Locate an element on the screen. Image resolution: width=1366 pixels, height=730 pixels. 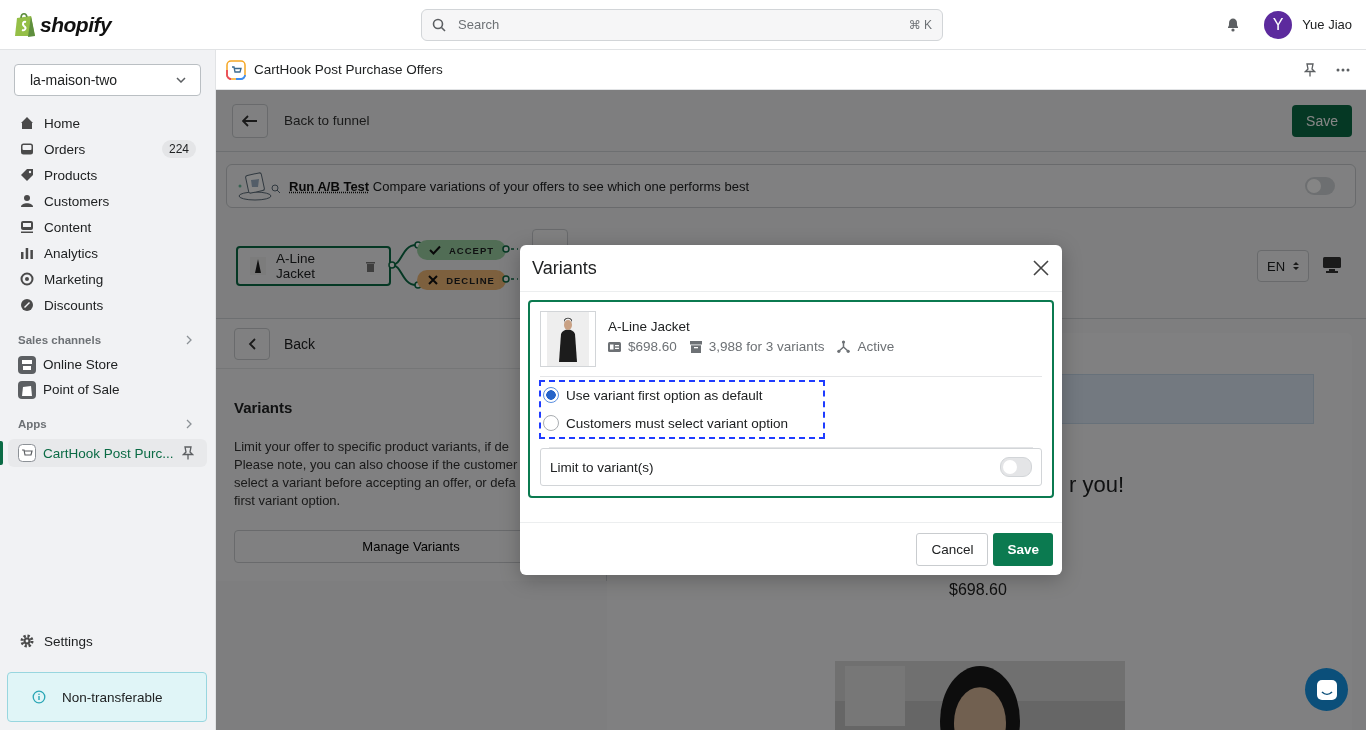
archive-box-icon is located at coordinates (695, 346).